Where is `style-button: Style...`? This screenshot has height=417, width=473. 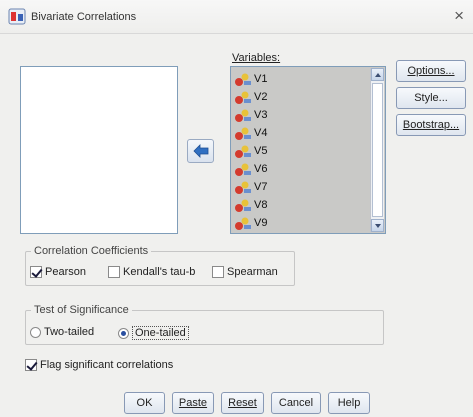 style-button: Style... is located at coordinates (431, 98).